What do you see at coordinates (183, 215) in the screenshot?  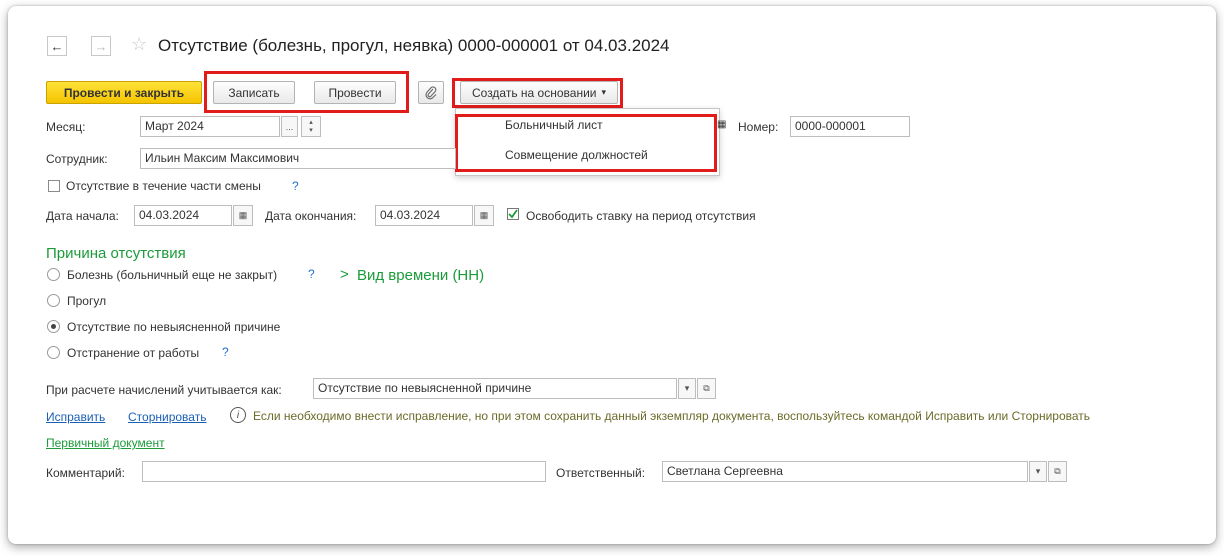 I see `start-date-field: 04.03.2024` at bounding box center [183, 215].